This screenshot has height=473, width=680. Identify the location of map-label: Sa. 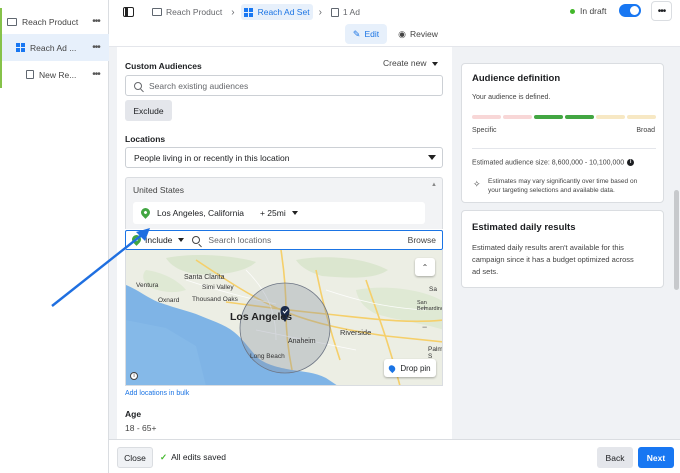
(433, 289).